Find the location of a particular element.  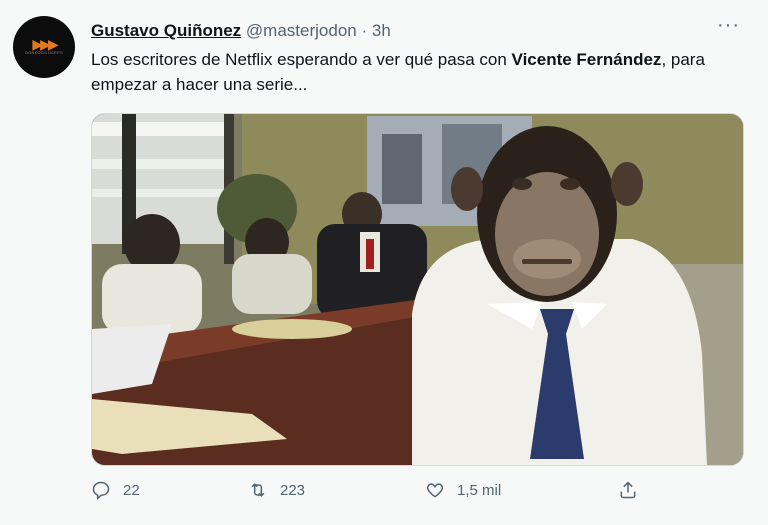

reply-icon is located at coordinates (101, 490).